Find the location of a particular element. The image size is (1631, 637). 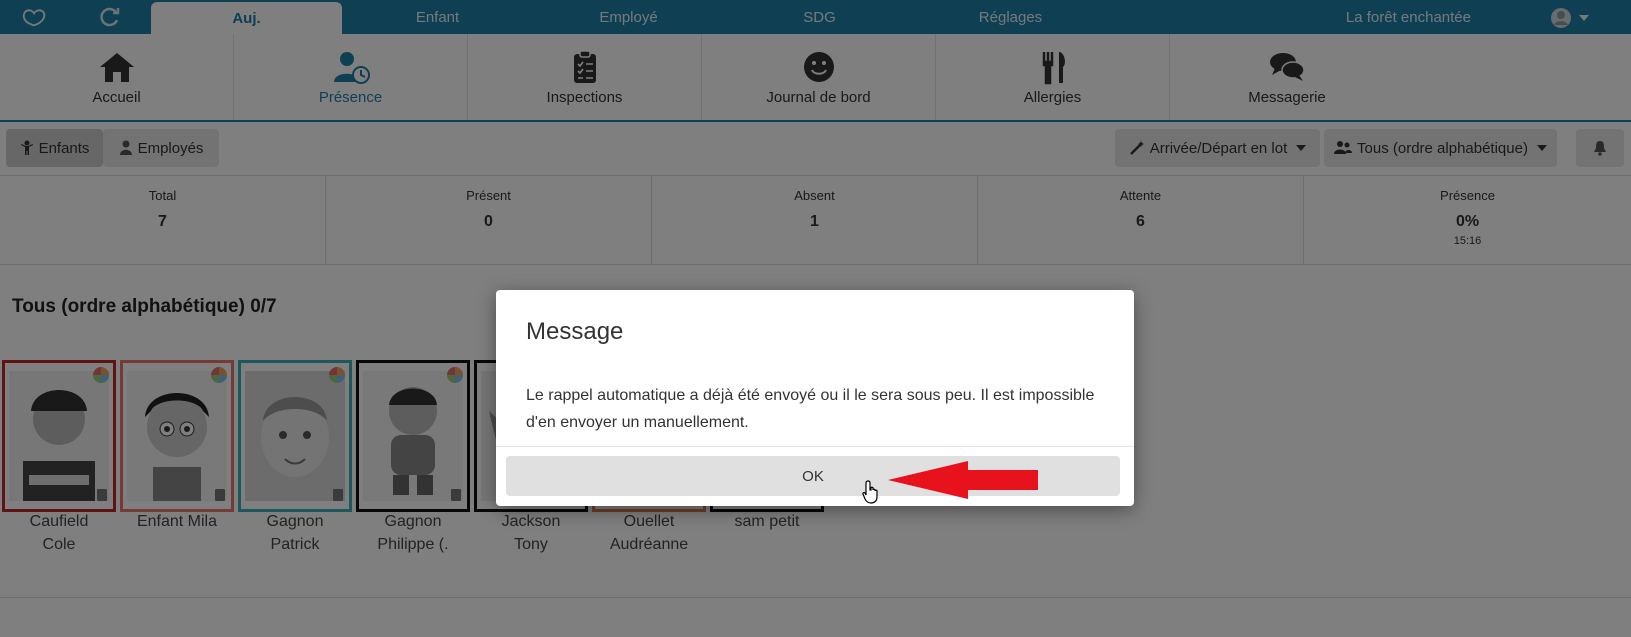

dialog-divider is located at coordinates (815, 446).